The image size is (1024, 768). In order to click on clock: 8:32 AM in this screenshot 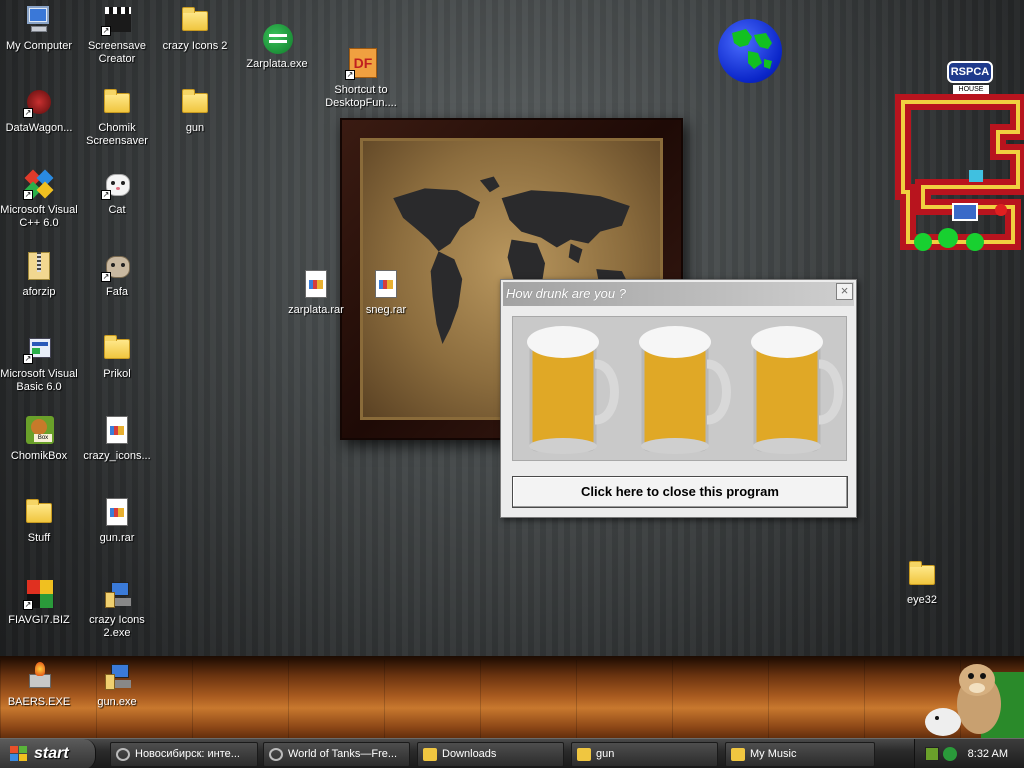, I will do `click(988, 753)`.